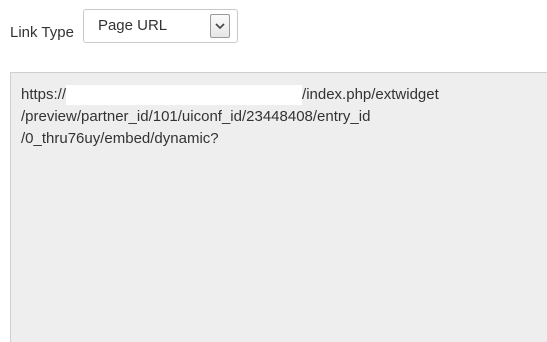 This screenshot has height=342, width=547. I want to click on link-type-select: Page URL, so click(160, 26).